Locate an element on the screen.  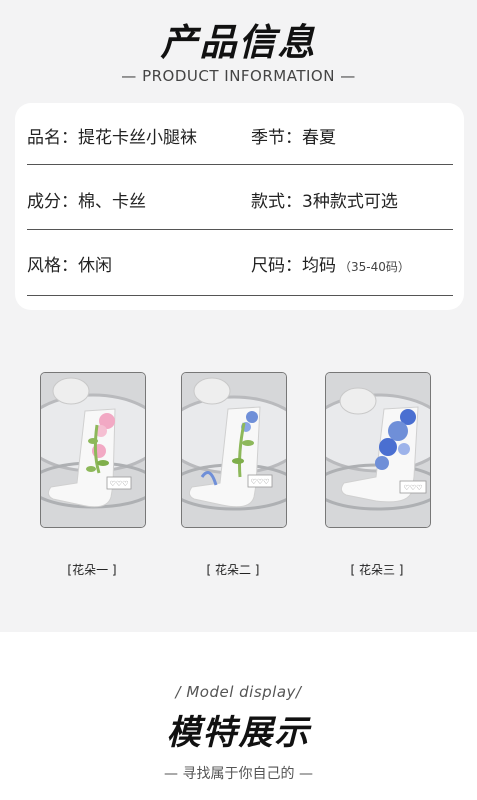
product-label-1: [花朵一 ] is located at coordinates (92, 570).